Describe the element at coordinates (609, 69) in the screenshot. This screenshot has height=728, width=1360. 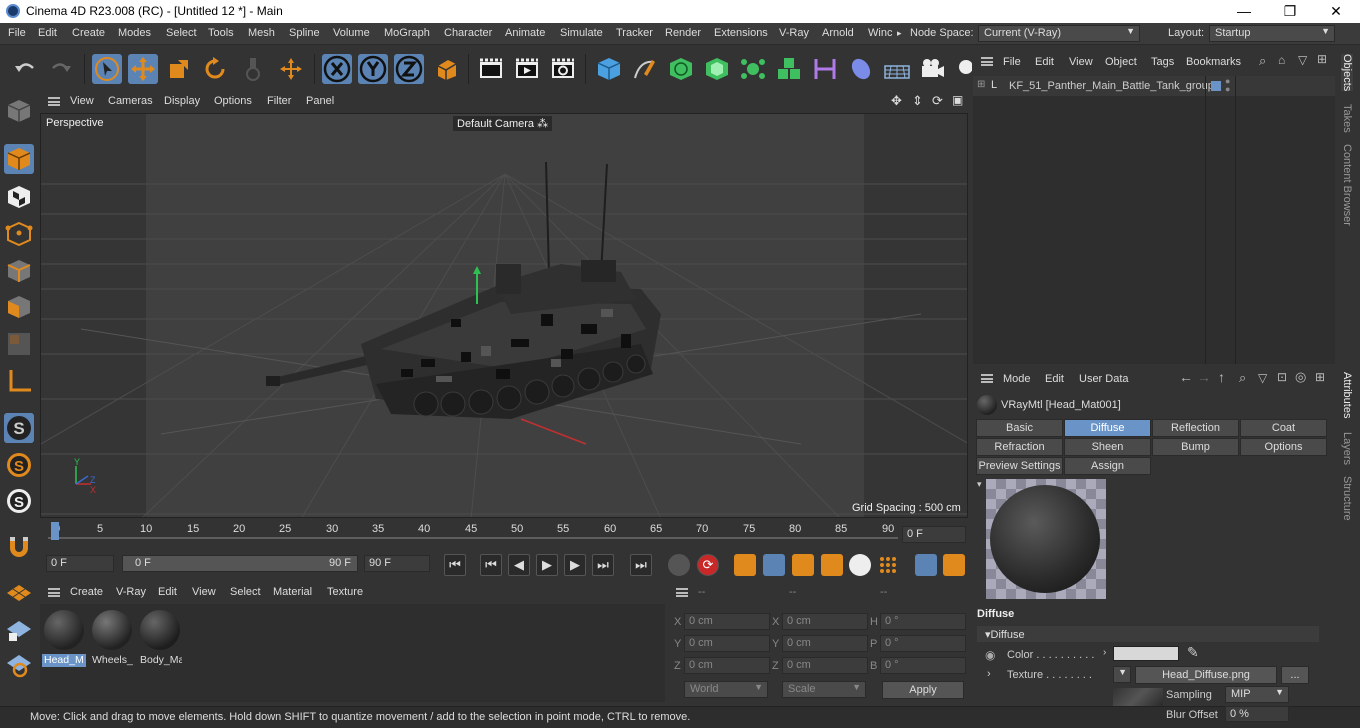
I see `cube-object-icon` at that location.